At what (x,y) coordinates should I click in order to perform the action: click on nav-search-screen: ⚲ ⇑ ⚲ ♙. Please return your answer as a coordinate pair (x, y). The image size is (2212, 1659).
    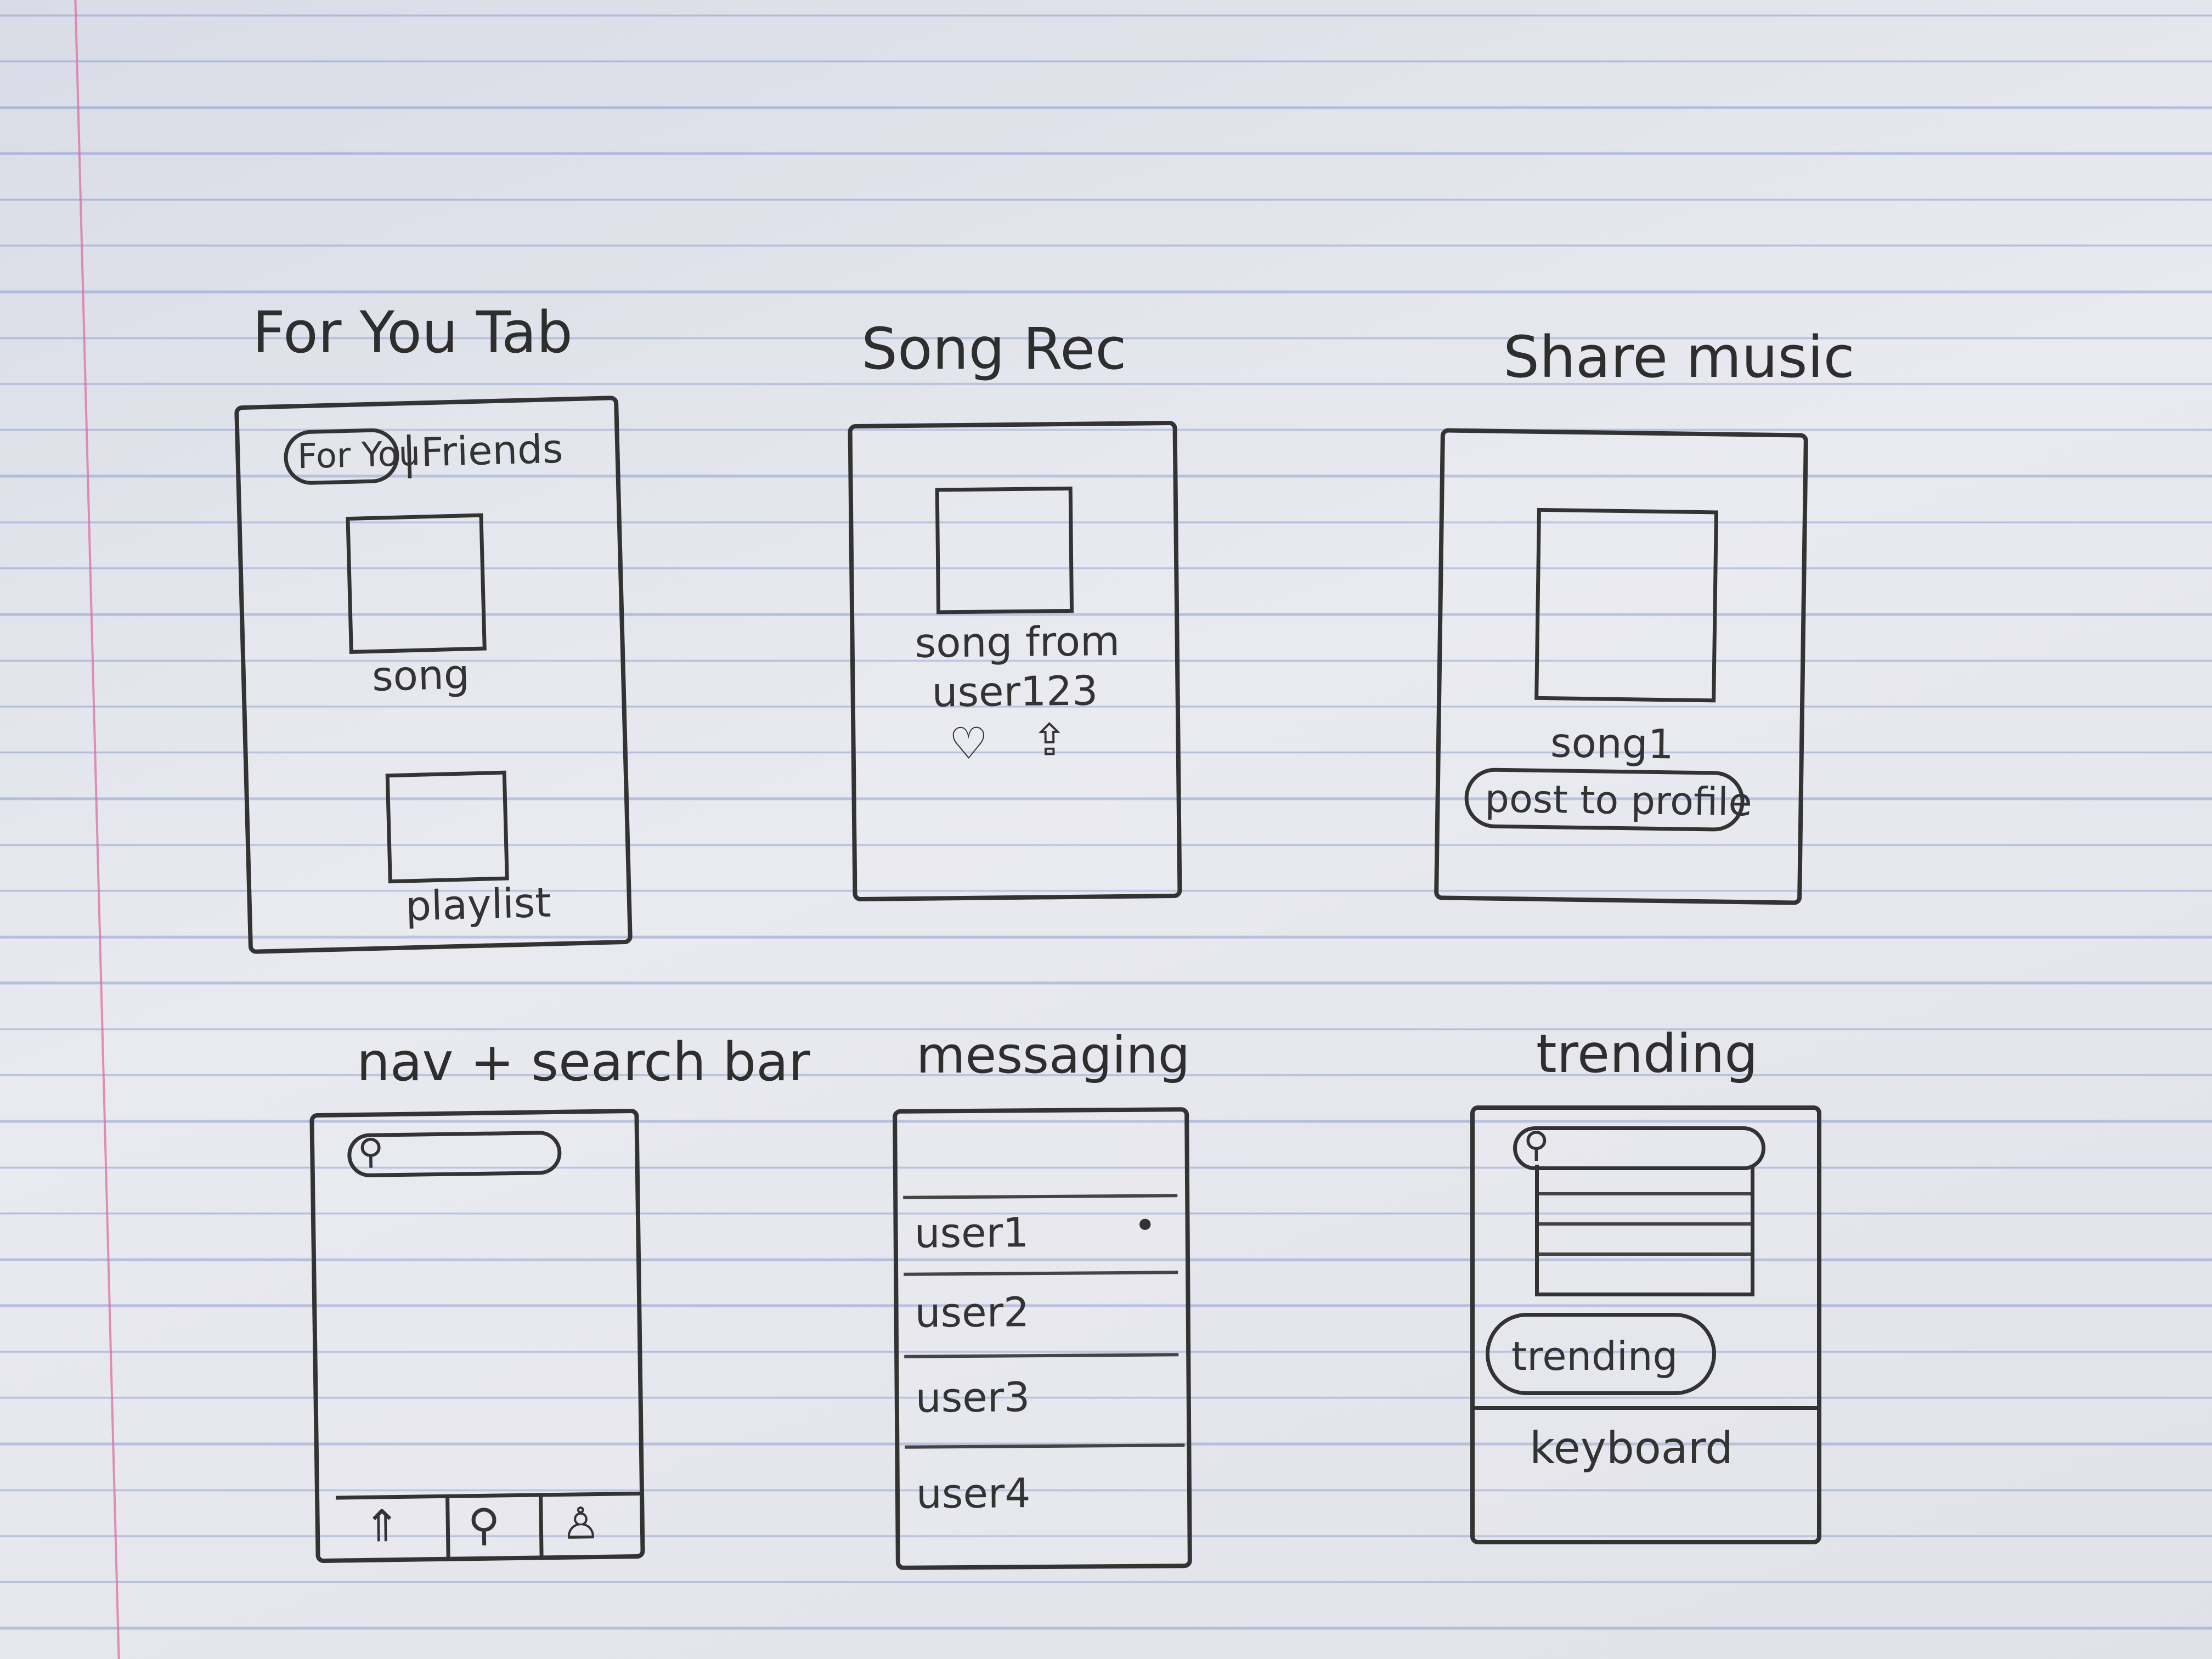
    Looking at the image, I should click on (477, 1336).